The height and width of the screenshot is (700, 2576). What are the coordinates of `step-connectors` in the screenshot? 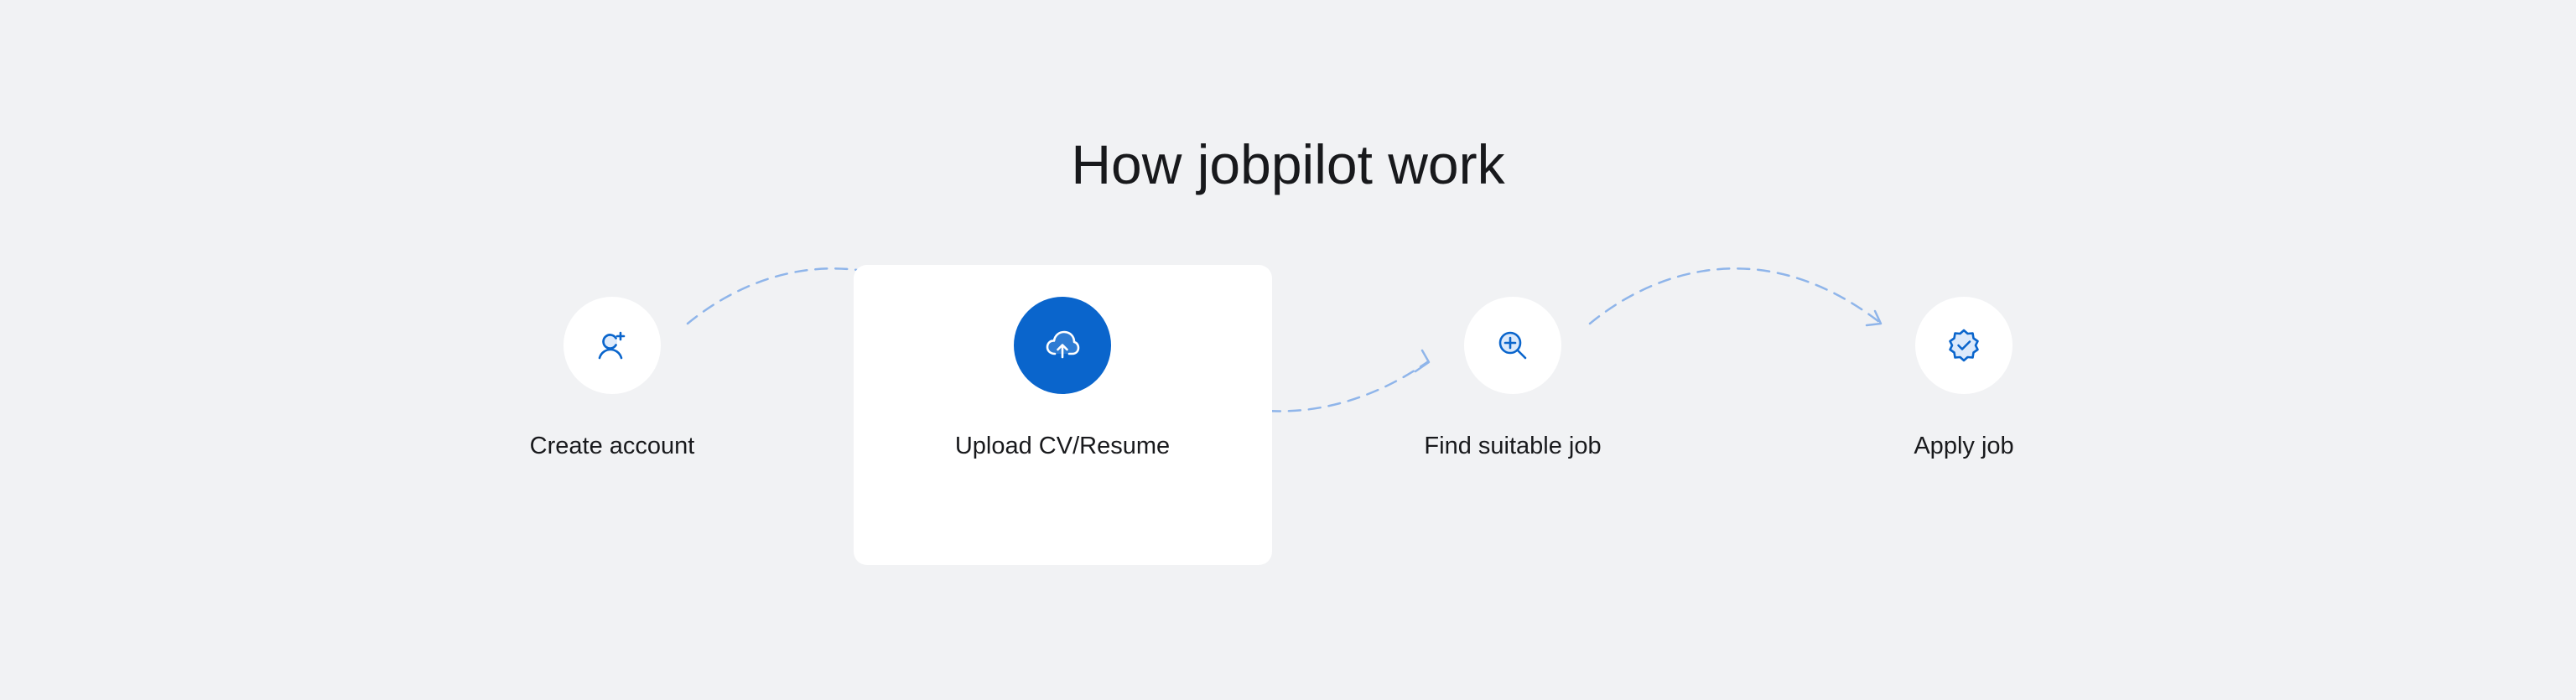 It's located at (1284, 339).